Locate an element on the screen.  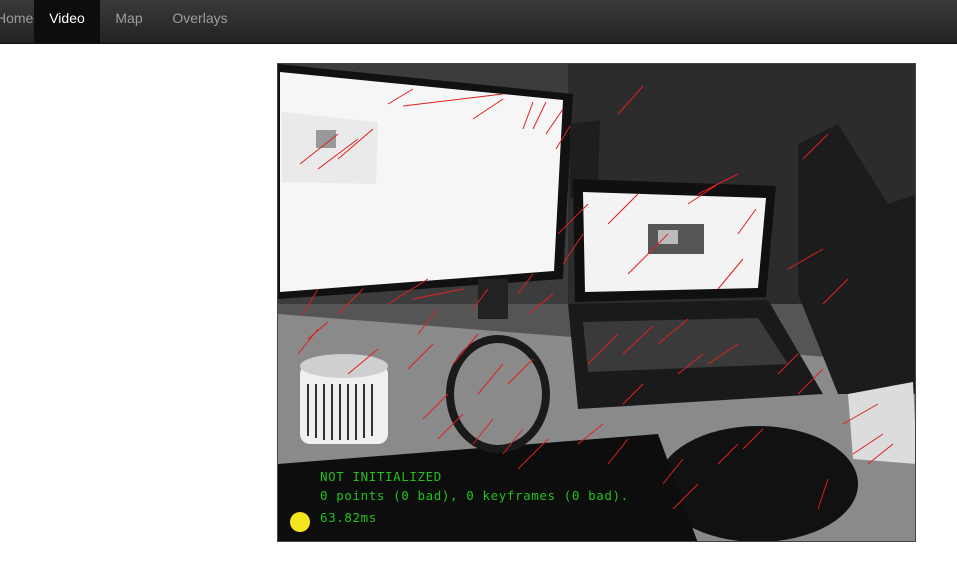
tracking-status-text: NOT INITIALIZED is located at coordinates (381, 476).